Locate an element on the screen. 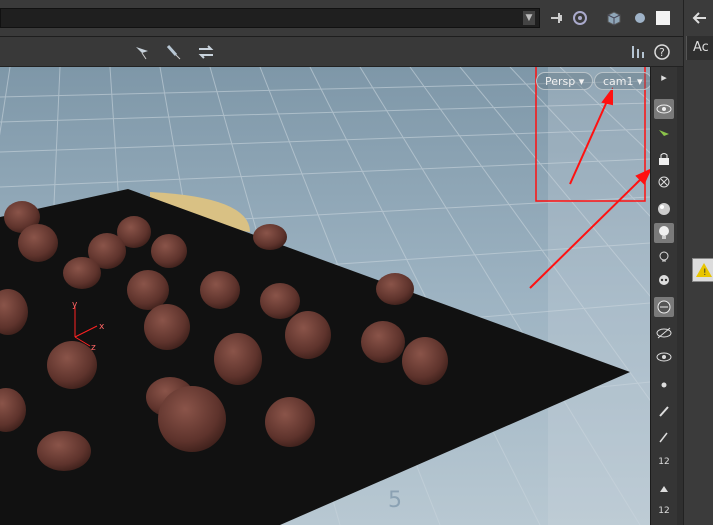 The width and height of the screenshot is (713, 525). transform-tool-icon is located at coordinates (206, 52).